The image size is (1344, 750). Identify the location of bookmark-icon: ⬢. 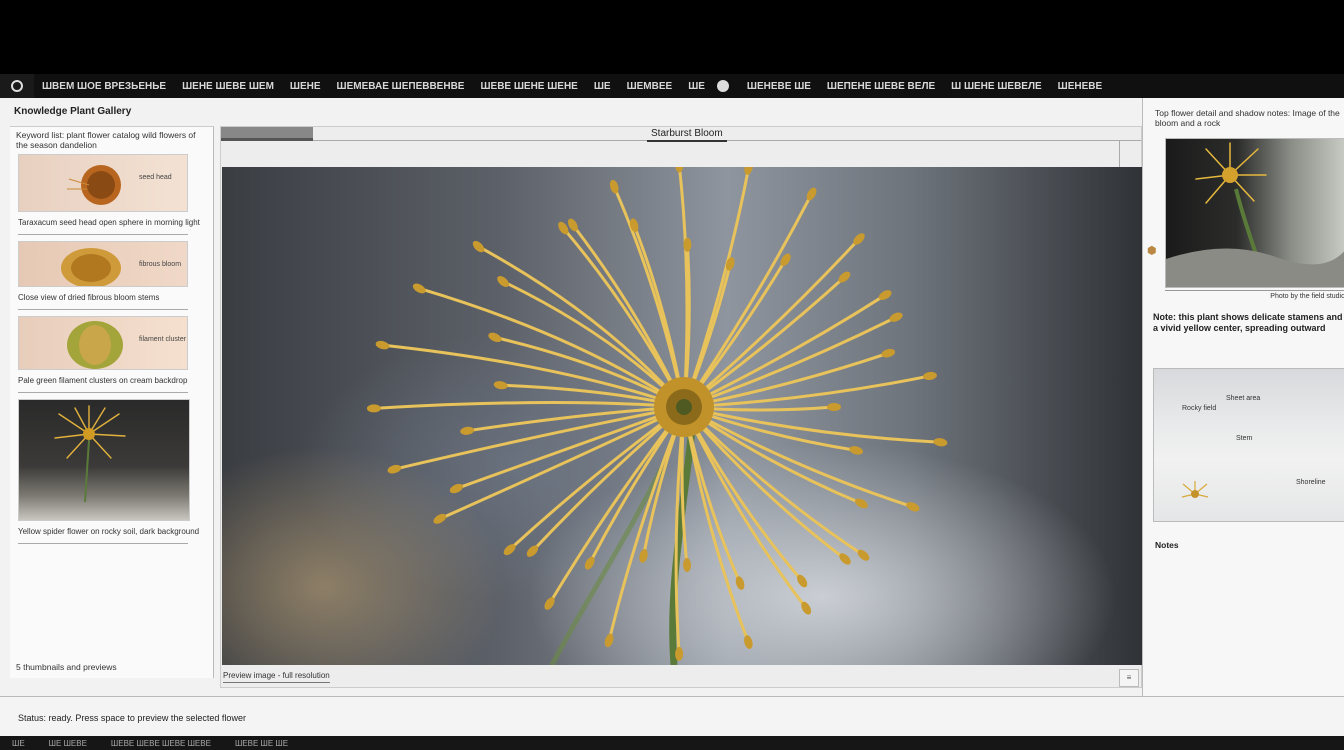
(1152, 251).